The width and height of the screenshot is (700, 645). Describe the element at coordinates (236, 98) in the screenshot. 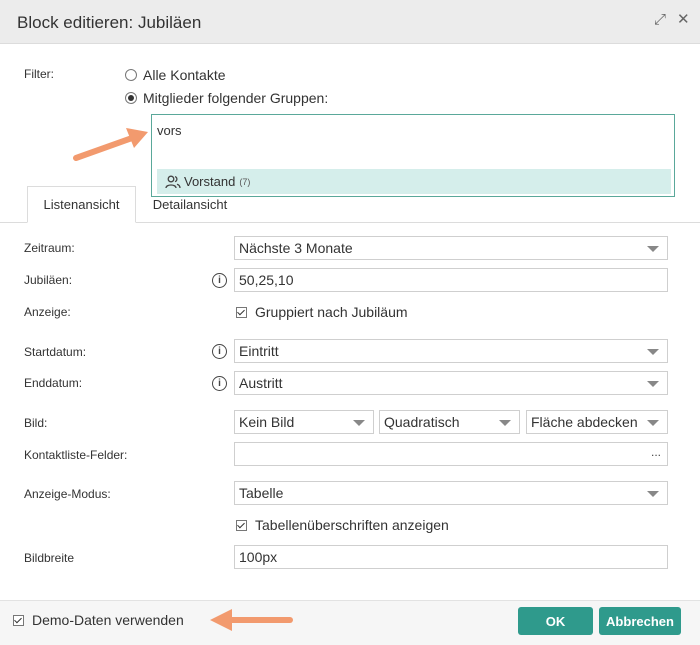

I see `radio-label: Mitglieder folgender Gruppen:` at that location.